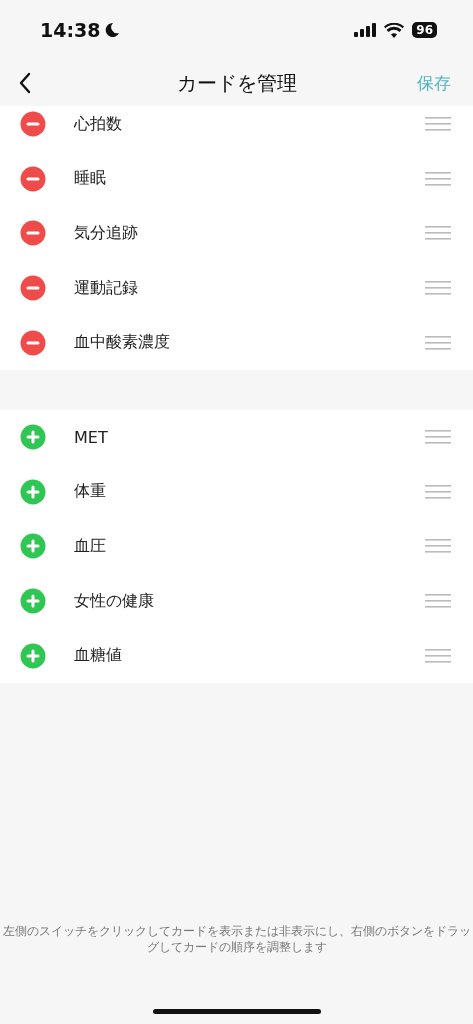 The image size is (473, 1024). I want to click on moon-icon, so click(112, 30).